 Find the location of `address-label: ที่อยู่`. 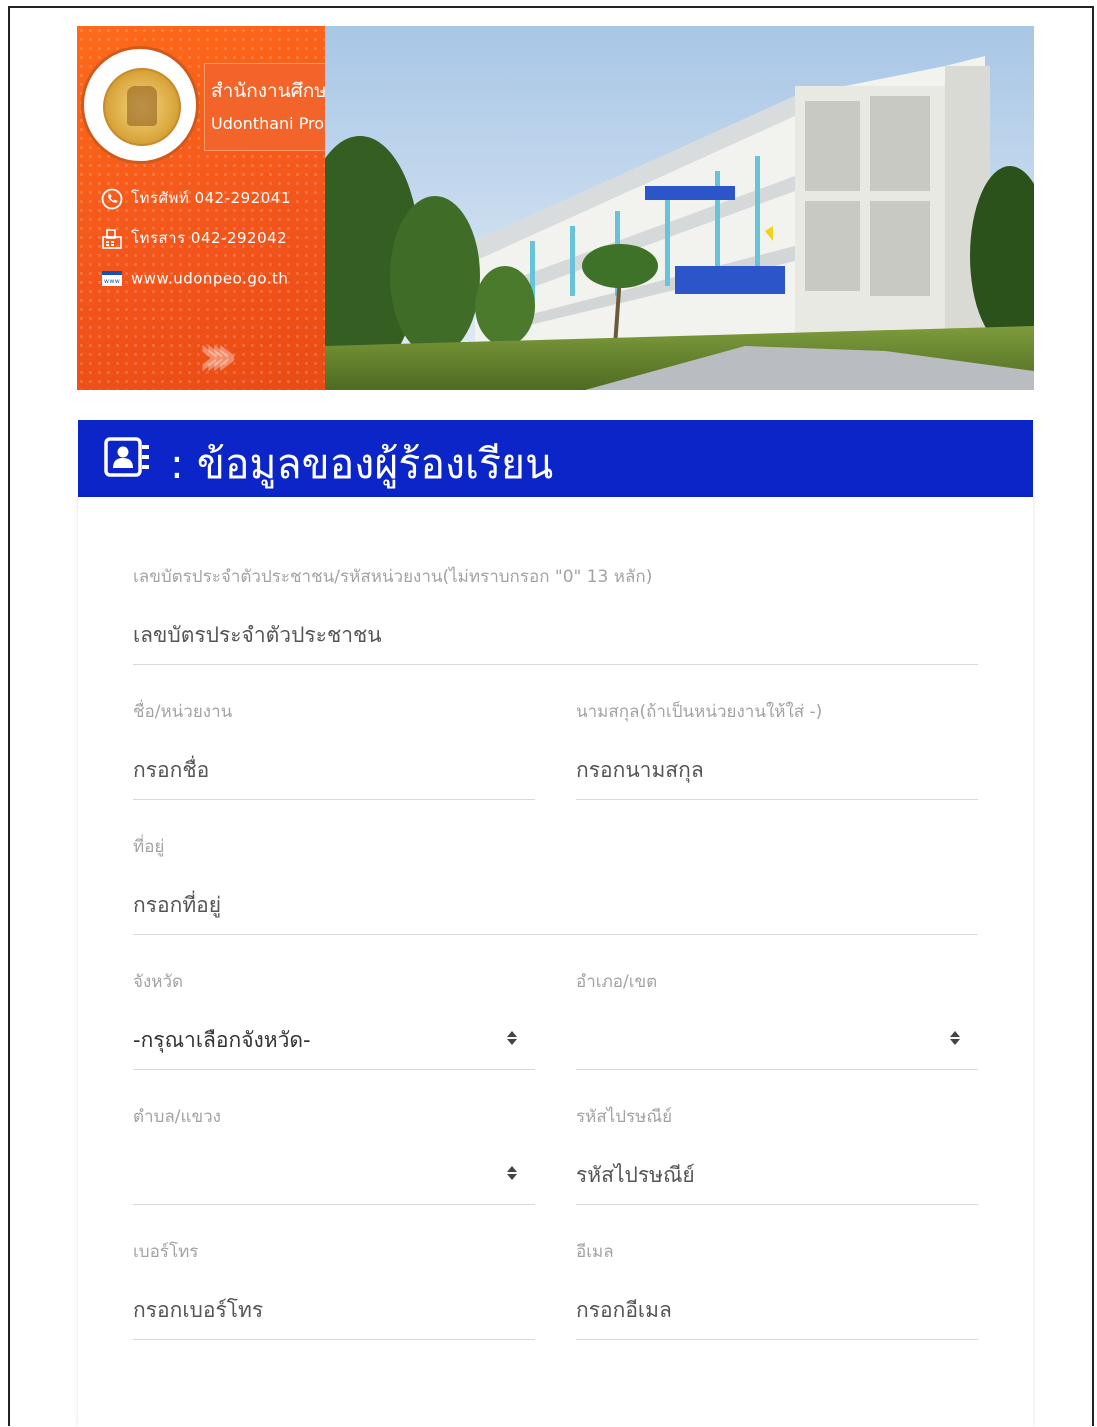

address-label: ที่อยู่ is located at coordinates (149, 847).